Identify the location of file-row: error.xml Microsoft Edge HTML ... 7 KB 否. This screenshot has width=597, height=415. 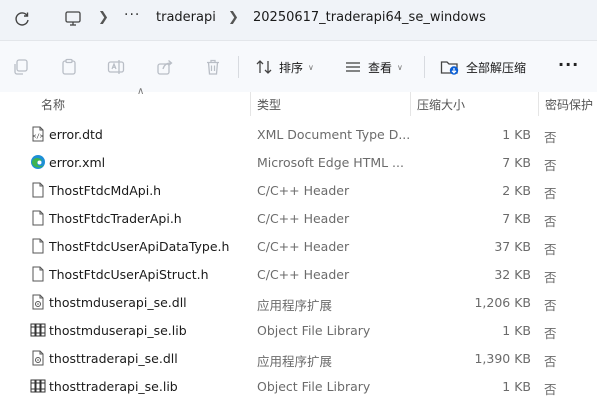
(298, 163).